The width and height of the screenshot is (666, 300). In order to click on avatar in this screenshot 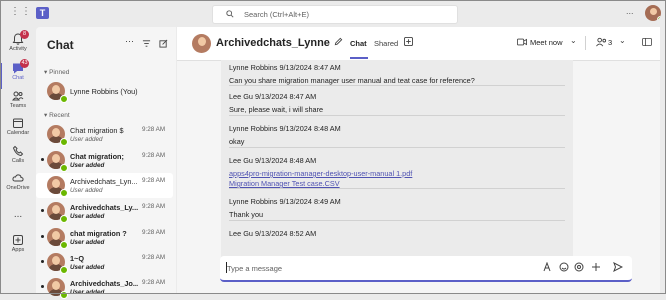, I will do `click(201, 43)`.